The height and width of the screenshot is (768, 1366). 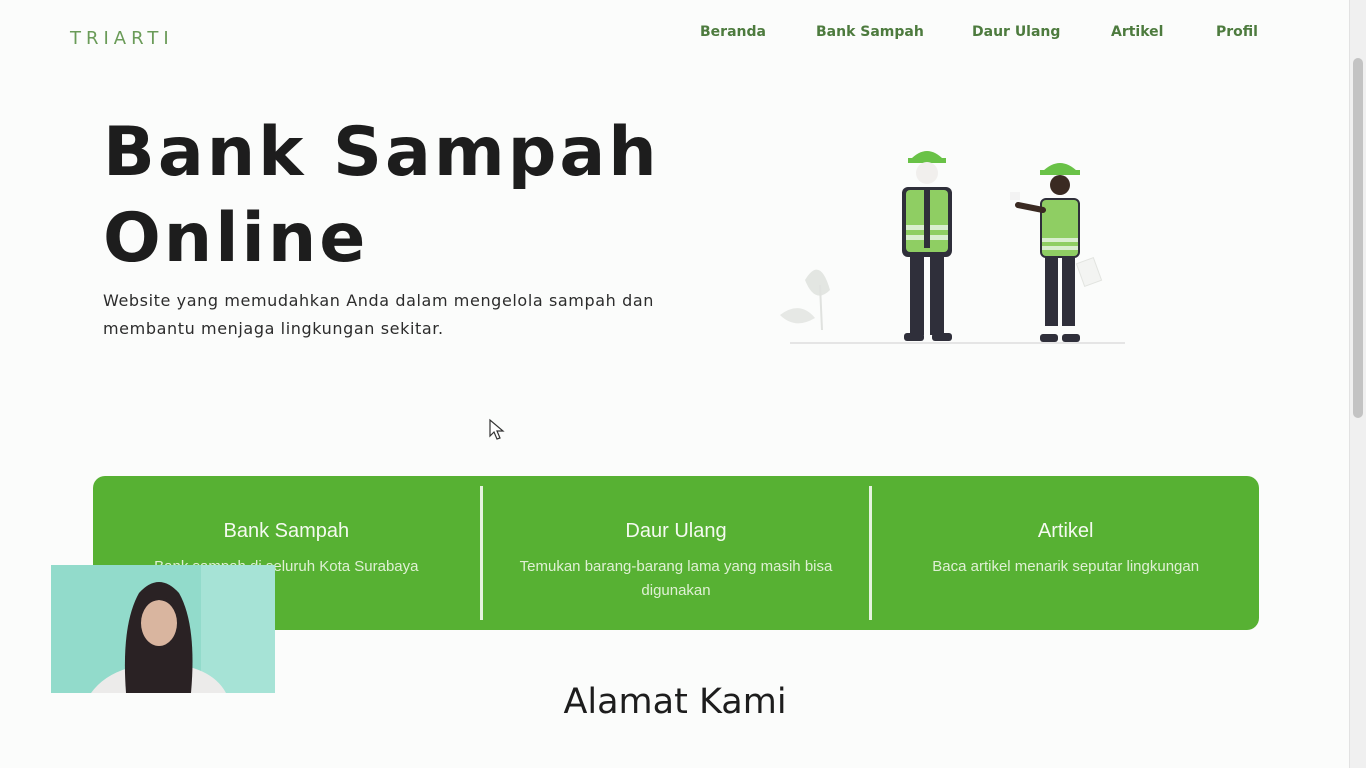 I want to click on nav-item-artikel: Artikel, so click(x=1137, y=32).